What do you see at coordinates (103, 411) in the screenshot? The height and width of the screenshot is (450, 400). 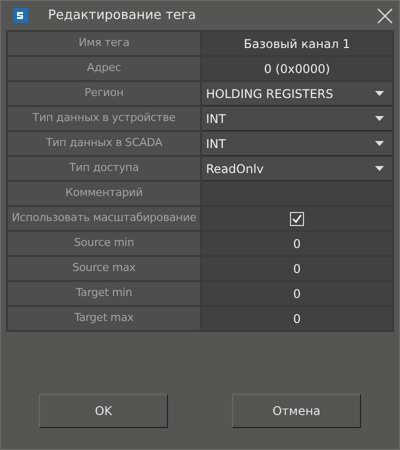 I see `dialog-button: OK` at bounding box center [103, 411].